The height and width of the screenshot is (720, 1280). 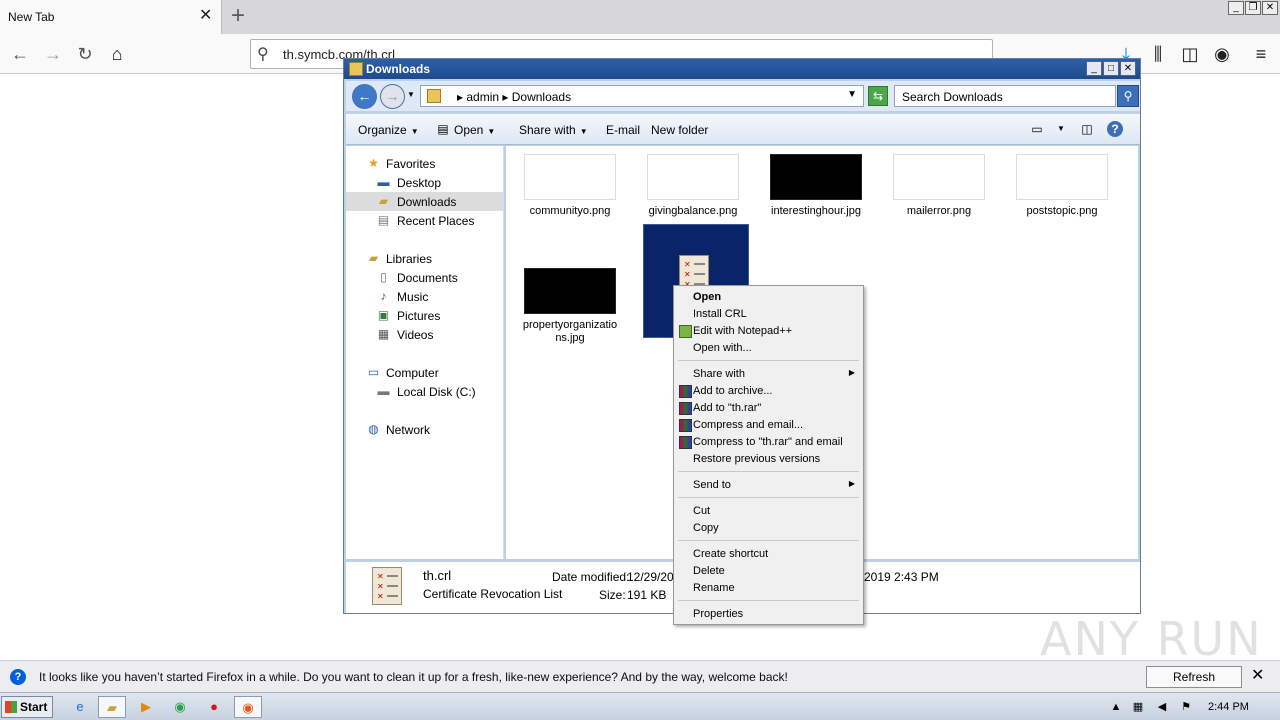 I want to click on file-item: communityo.png, so click(x=570, y=194).